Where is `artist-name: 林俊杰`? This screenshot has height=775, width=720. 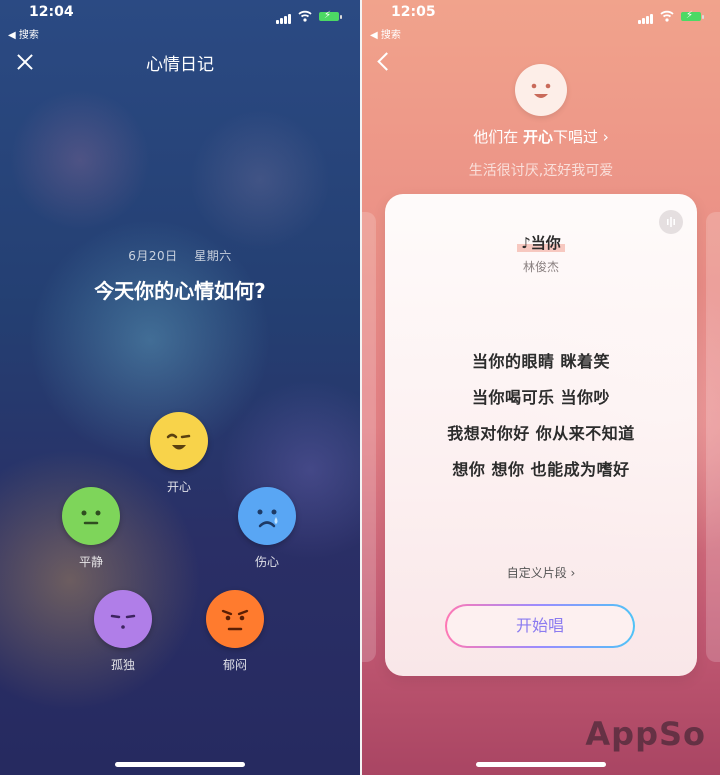 artist-name: 林俊杰 is located at coordinates (540, 267).